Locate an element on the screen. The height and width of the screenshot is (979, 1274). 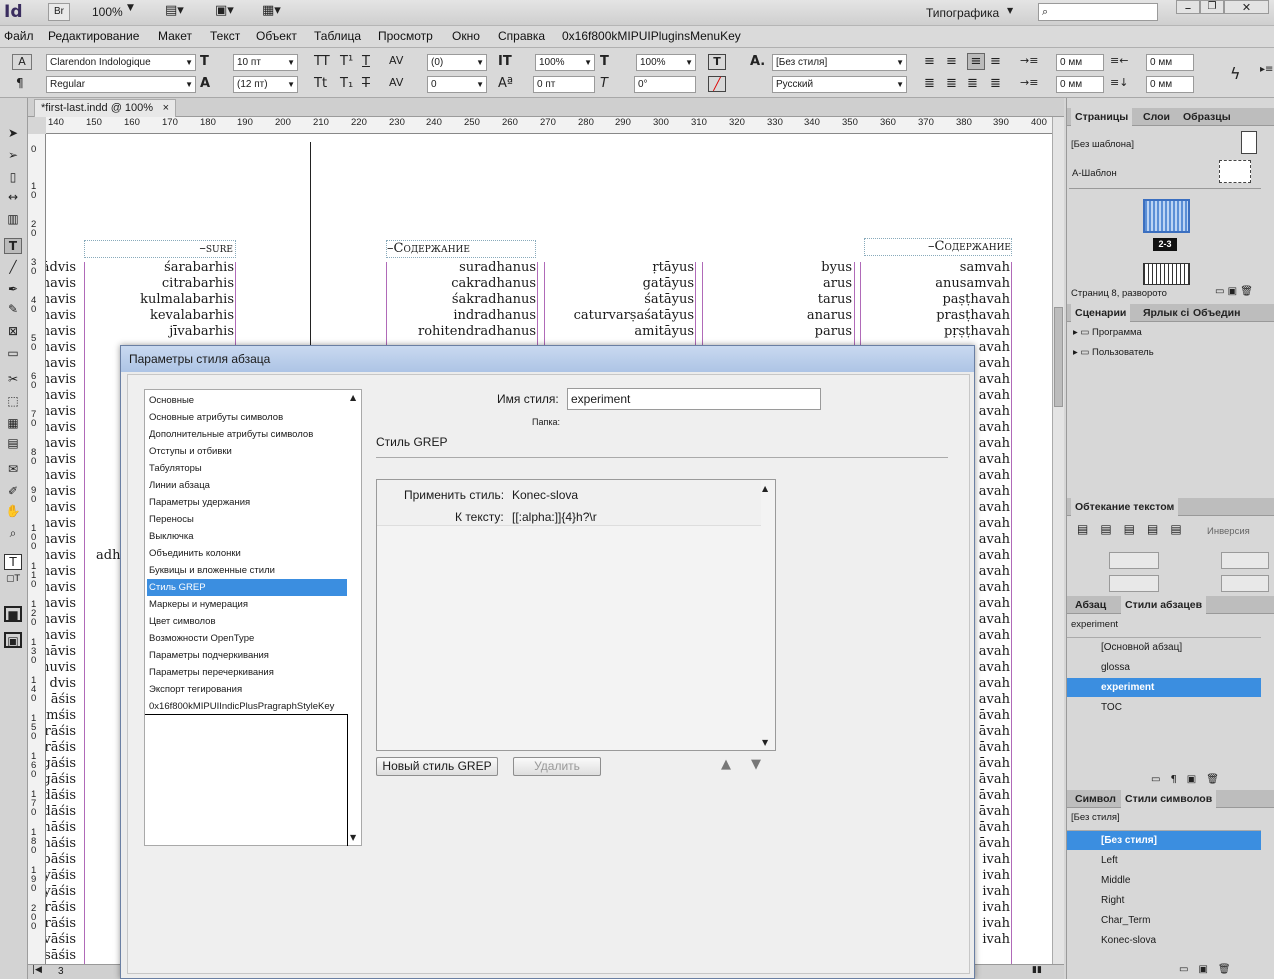
arrange-documents-icon: ▦▾ is located at coordinates (271, 10).